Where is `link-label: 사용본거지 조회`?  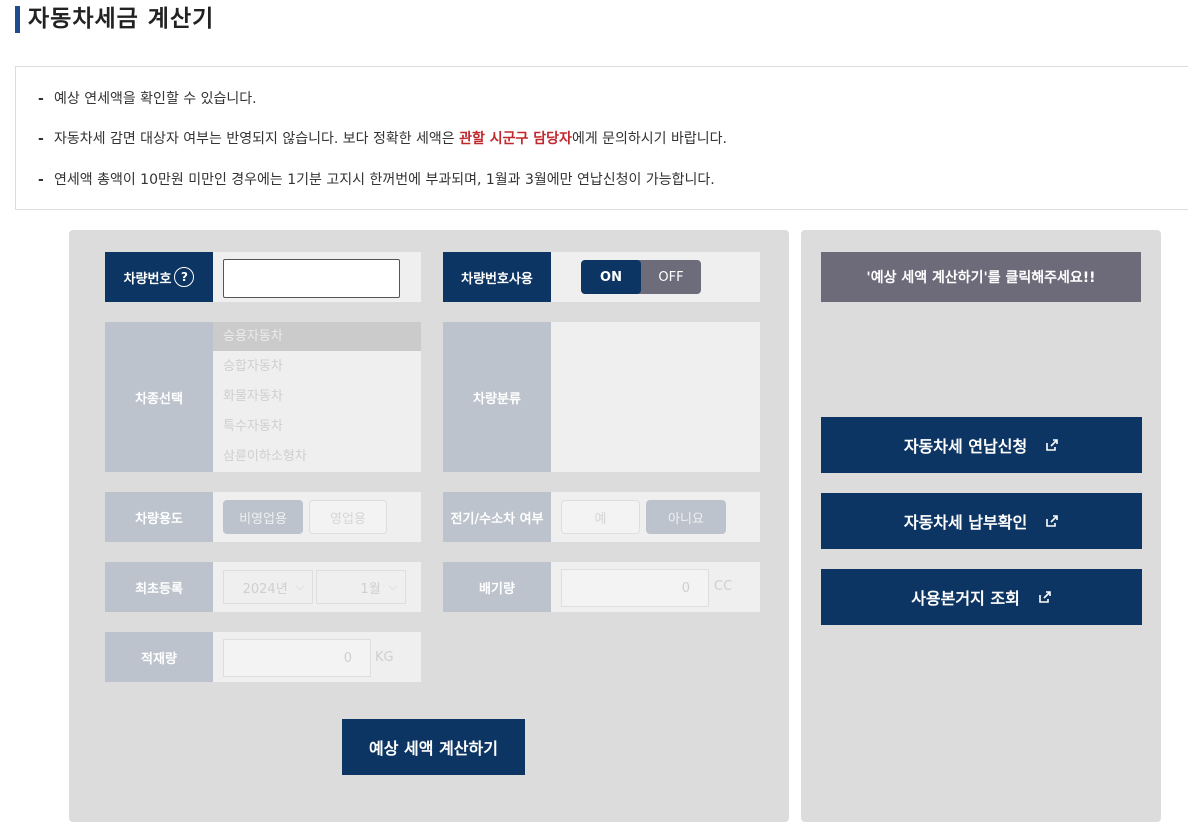 link-label: 사용본거지 조회 is located at coordinates (965, 598).